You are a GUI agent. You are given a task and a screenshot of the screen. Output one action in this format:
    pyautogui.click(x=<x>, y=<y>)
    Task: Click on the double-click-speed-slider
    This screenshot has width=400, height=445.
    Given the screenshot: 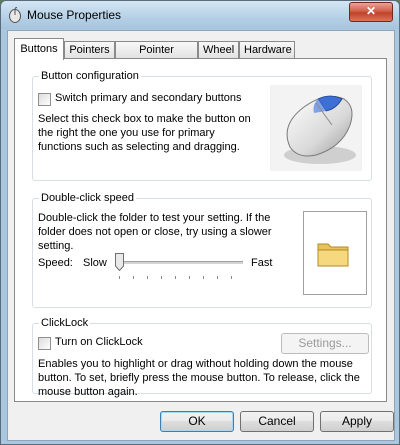 What is the action you would take?
    pyautogui.click(x=179, y=268)
    